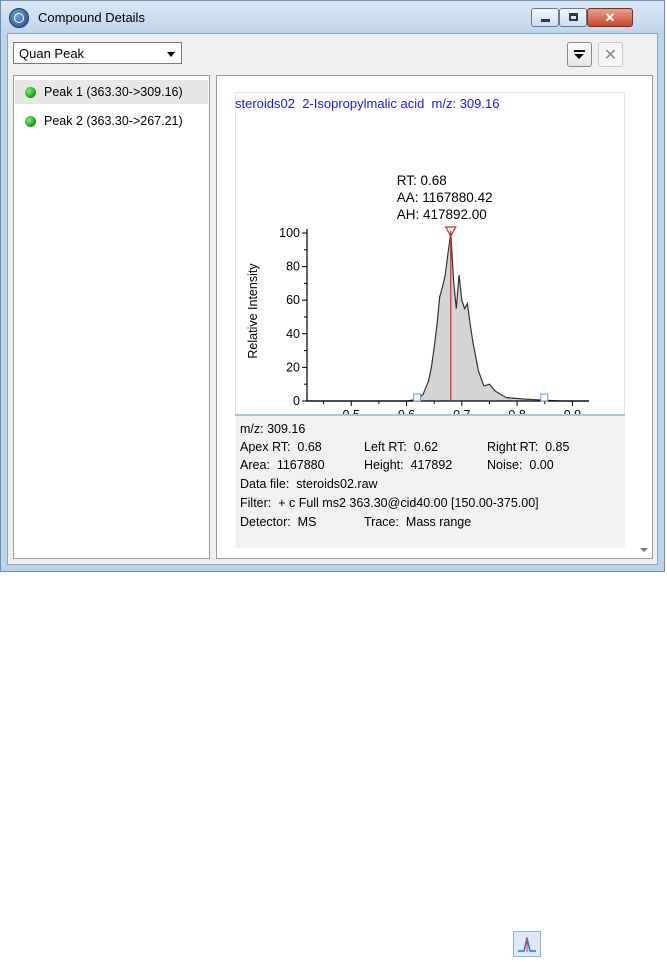 This screenshot has width=667, height=962. Describe the element at coordinates (282, 465) in the screenshot. I see `area-value: Area: 1167880` at that location.